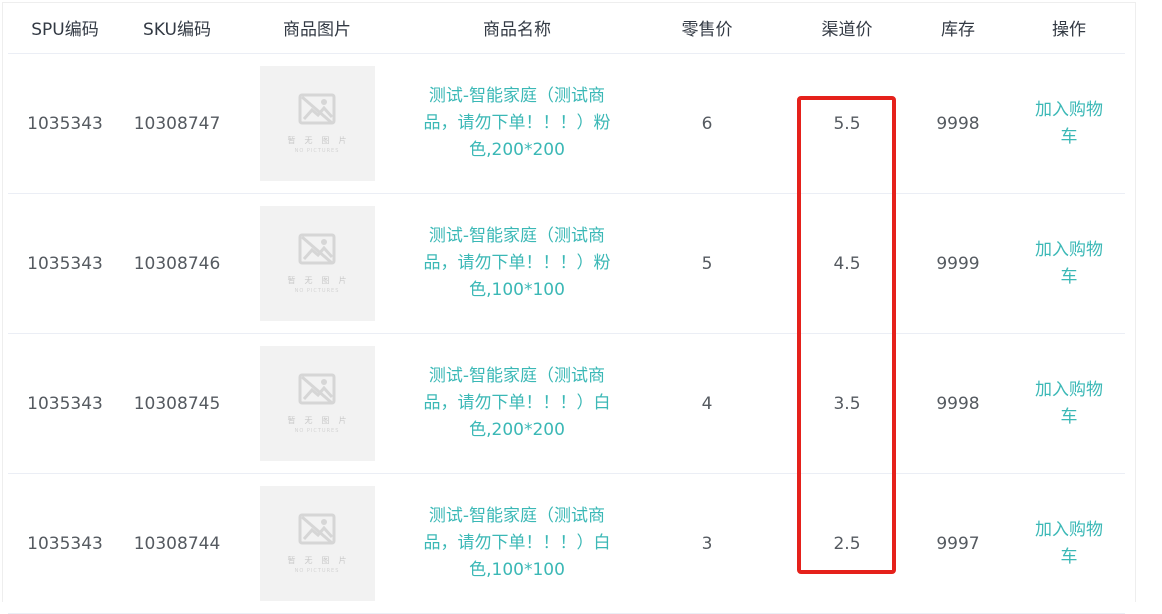  What do you see at coordinates (177, 123) in the screenshot?
I see `sku-code: 10308747` at bounding box center [177, 123].